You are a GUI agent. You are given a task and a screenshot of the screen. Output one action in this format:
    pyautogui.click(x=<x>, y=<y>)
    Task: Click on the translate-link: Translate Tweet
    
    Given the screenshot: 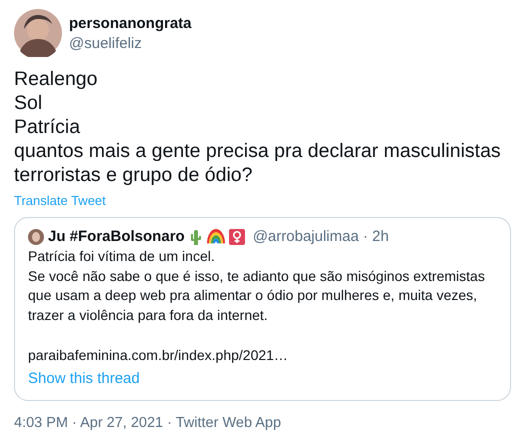 What is the action you would take?
    pyautogui.click(x=60, y=200)
    